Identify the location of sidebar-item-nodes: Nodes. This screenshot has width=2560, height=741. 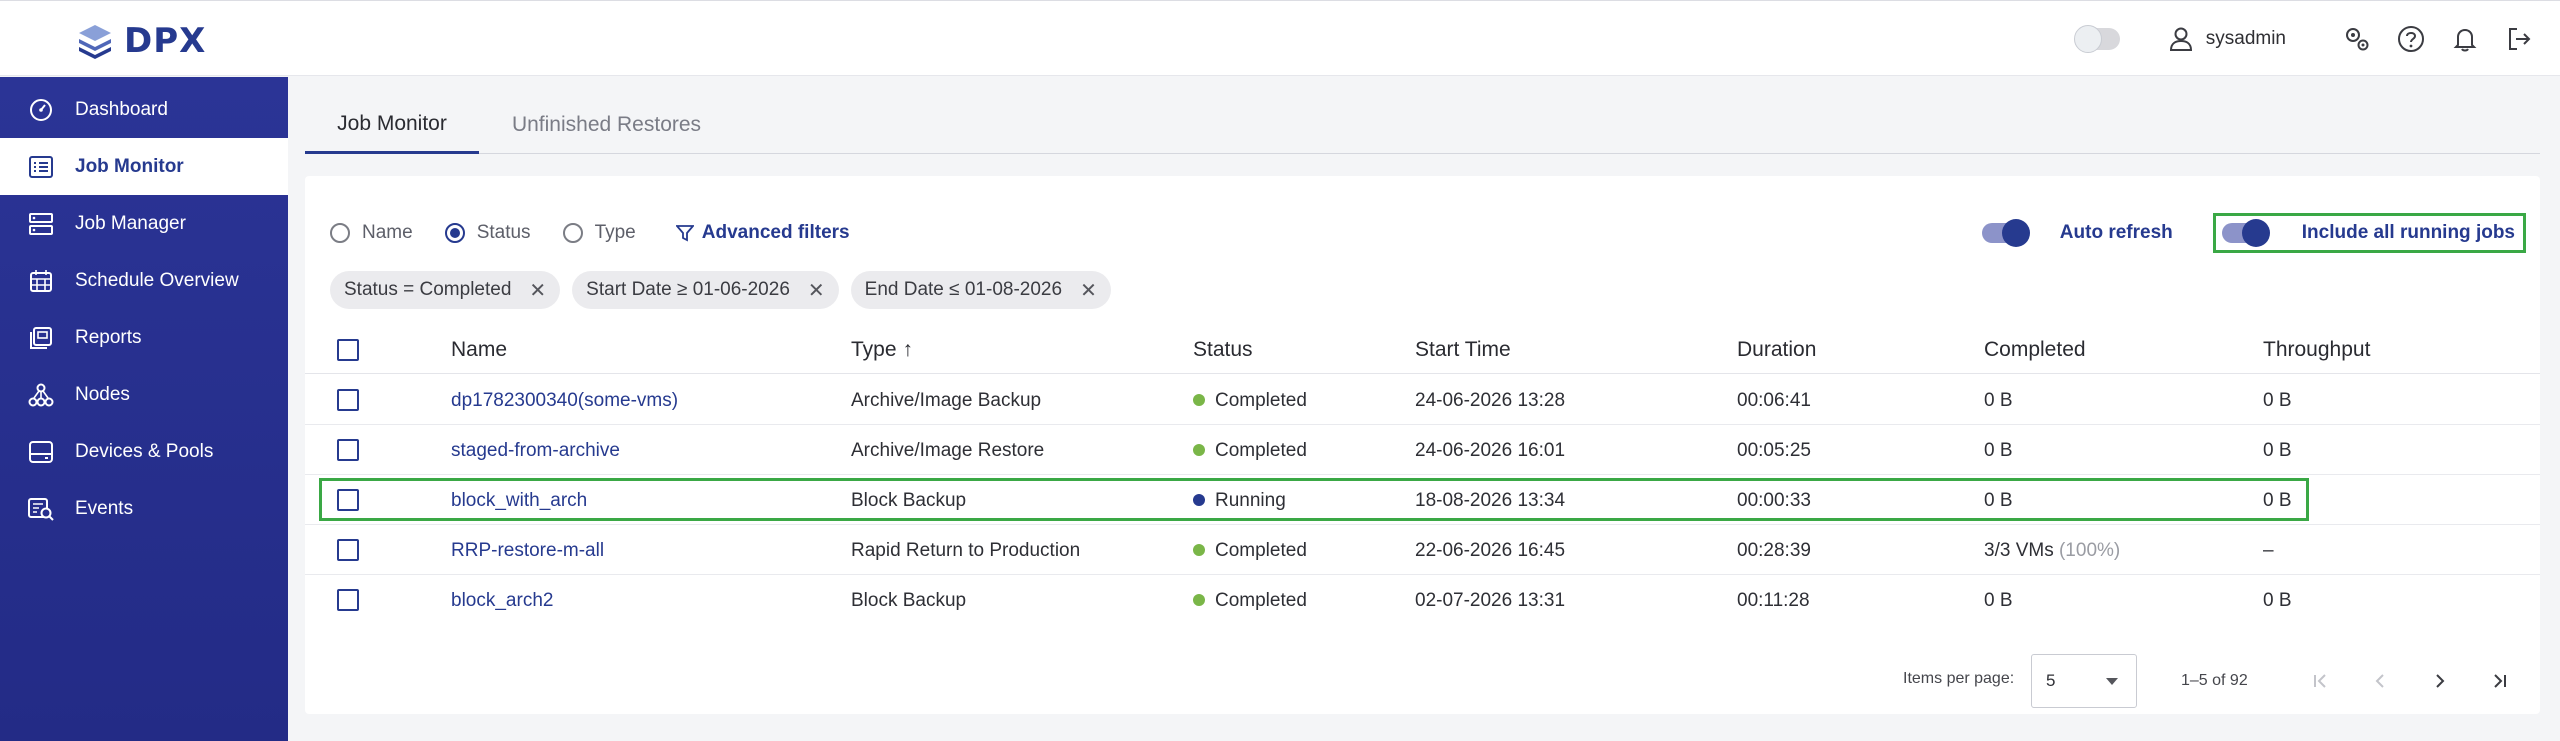
(144, 394).